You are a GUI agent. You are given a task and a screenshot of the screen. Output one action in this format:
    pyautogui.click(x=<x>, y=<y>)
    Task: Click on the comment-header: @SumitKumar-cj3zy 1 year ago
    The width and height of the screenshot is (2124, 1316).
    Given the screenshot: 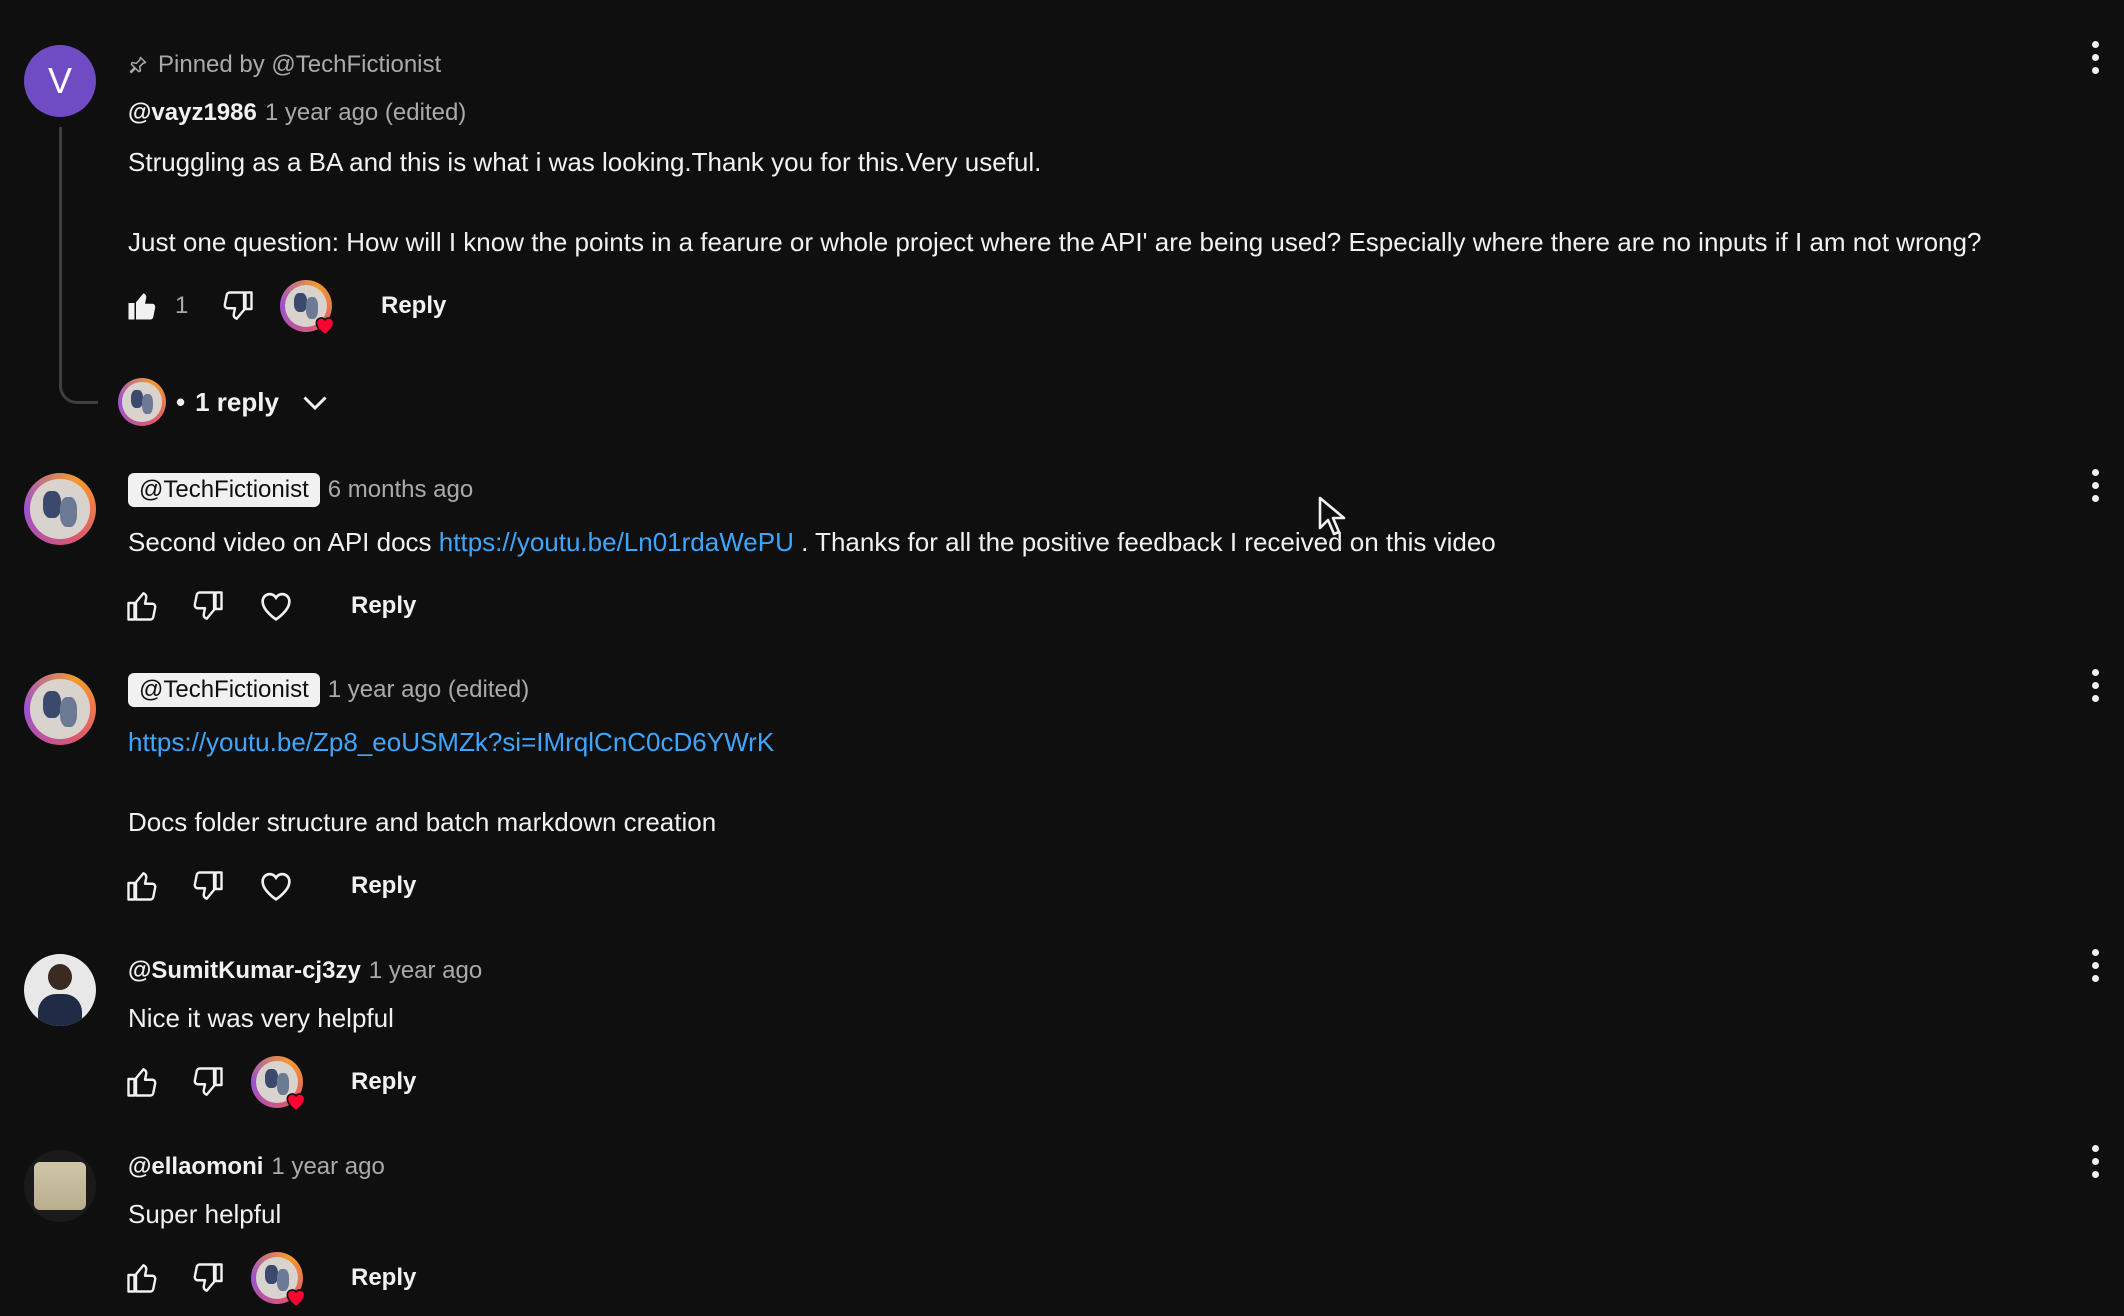 What is the action you would take?
    pyautogui.click(x=305, y=971)
    